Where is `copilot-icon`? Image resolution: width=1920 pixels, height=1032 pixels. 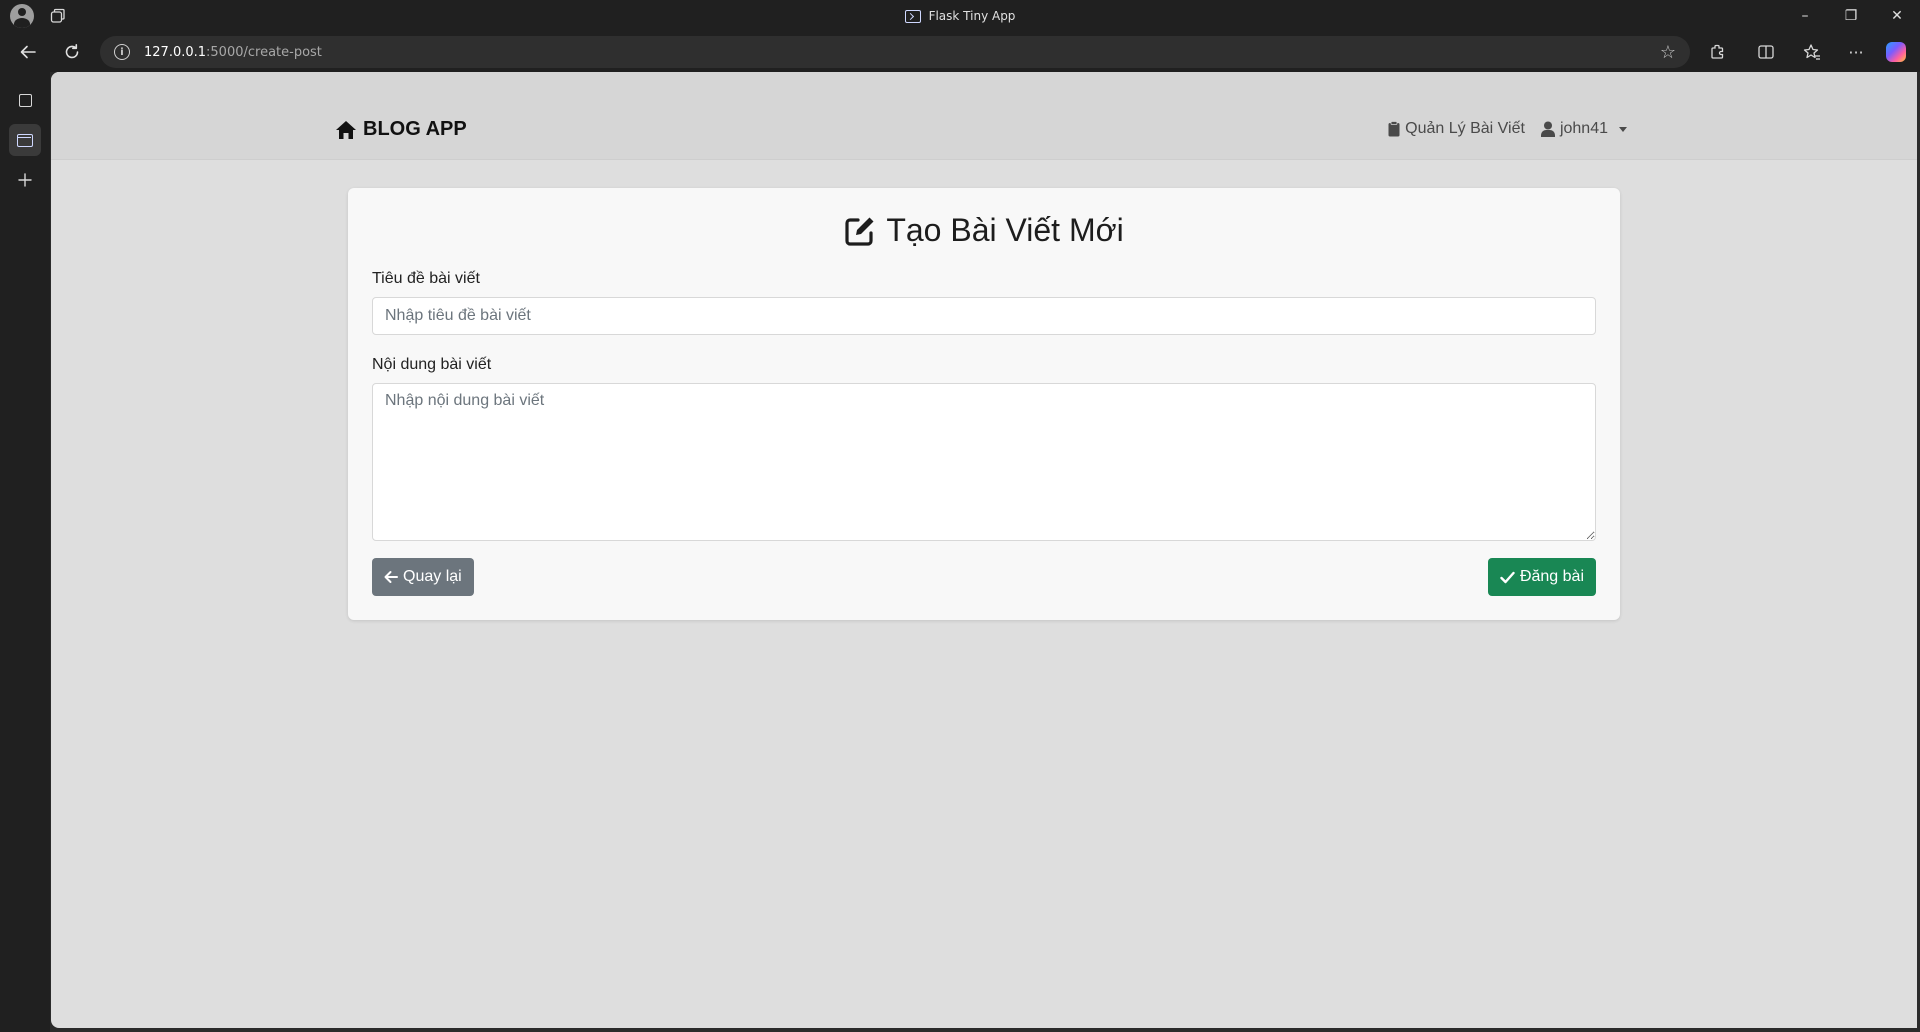
copilot-icon is located at coordinates (1896, 52).